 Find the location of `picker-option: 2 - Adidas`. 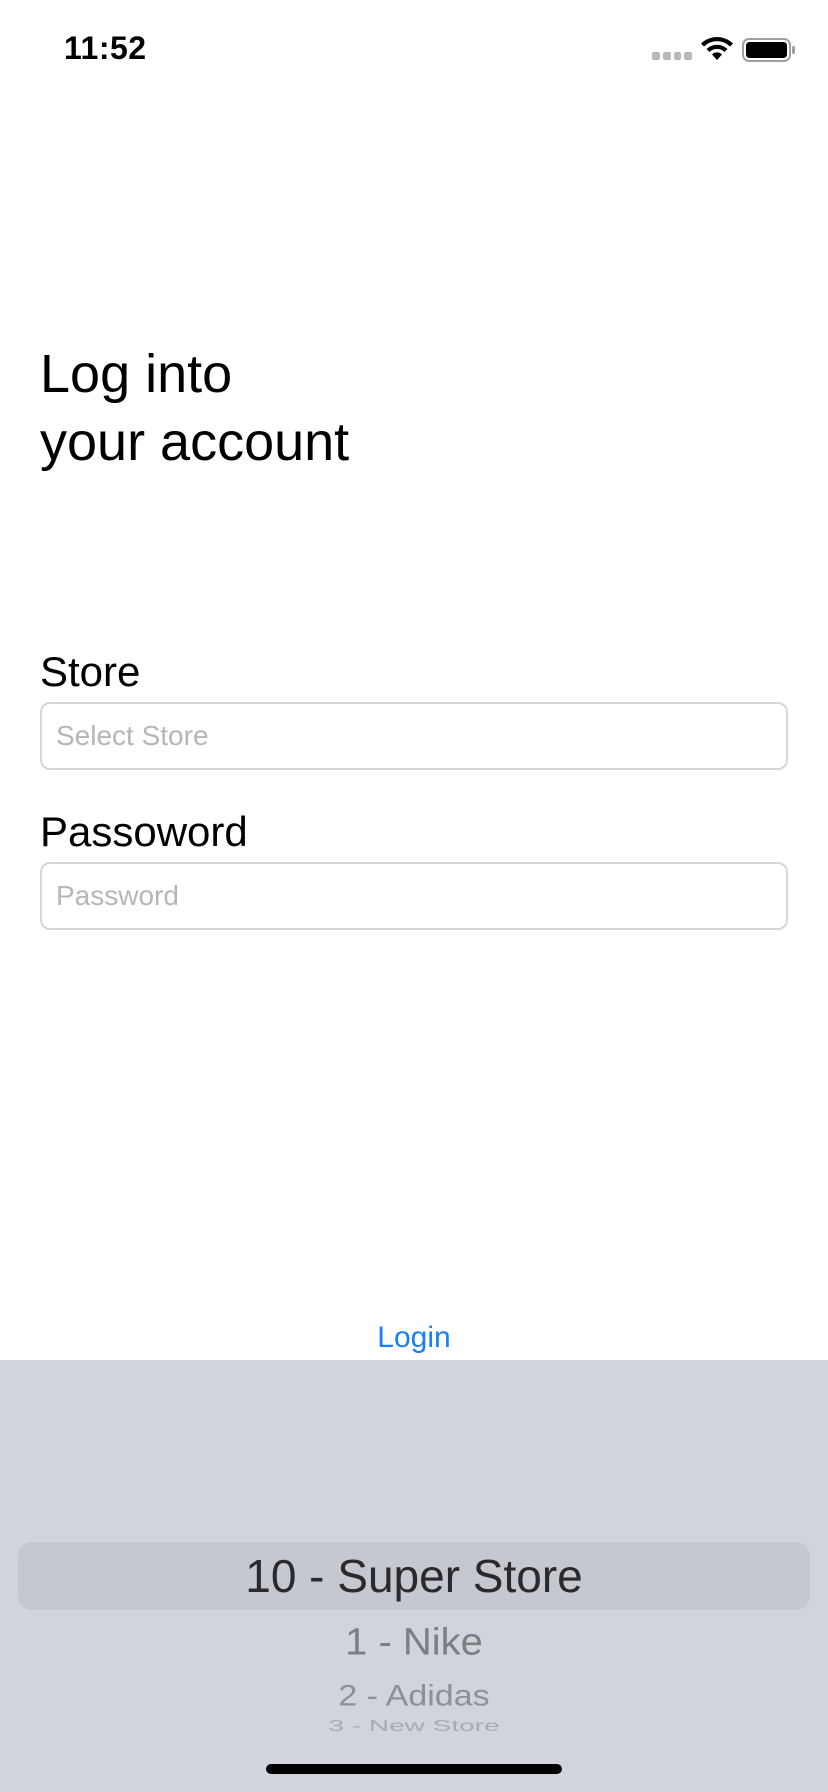

picker-option: 2 - Adidas is located at coordinates (414, 1696).